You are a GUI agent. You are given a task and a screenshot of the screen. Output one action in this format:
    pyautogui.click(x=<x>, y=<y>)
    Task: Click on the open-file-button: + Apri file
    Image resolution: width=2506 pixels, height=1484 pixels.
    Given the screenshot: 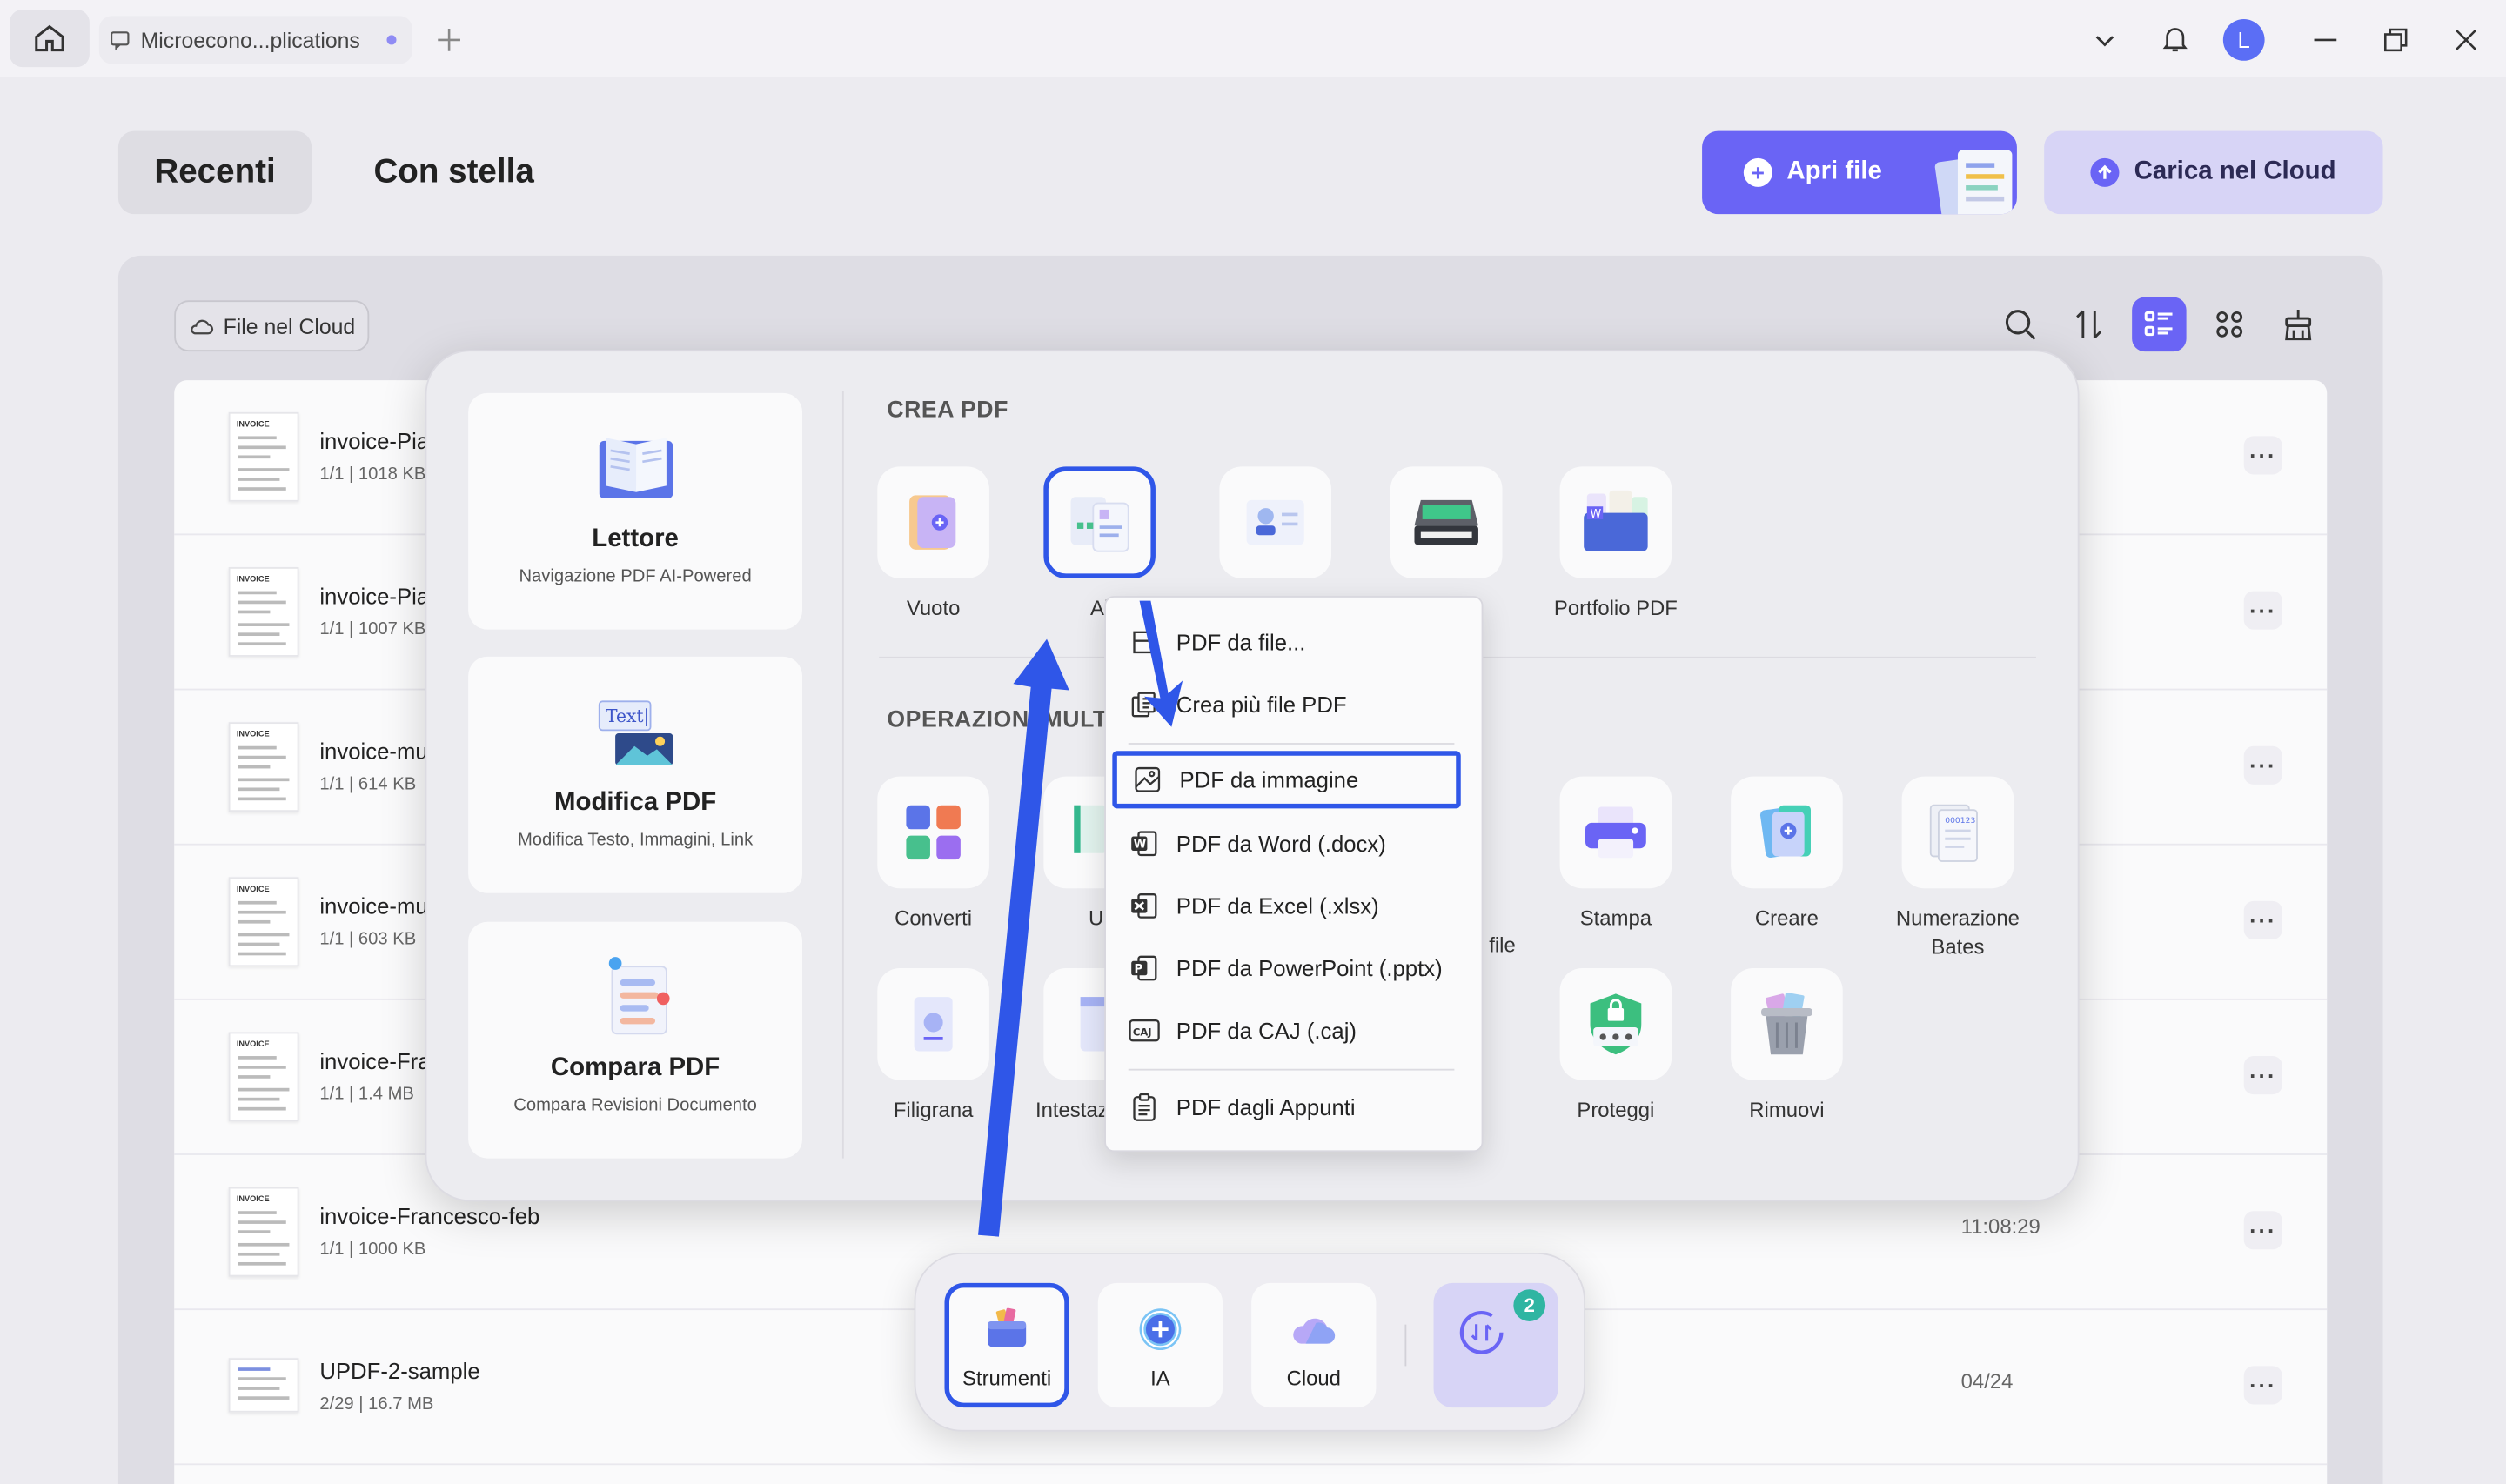 What is the action you would take?
    pyautogui.click(x=1859, y=172)
    